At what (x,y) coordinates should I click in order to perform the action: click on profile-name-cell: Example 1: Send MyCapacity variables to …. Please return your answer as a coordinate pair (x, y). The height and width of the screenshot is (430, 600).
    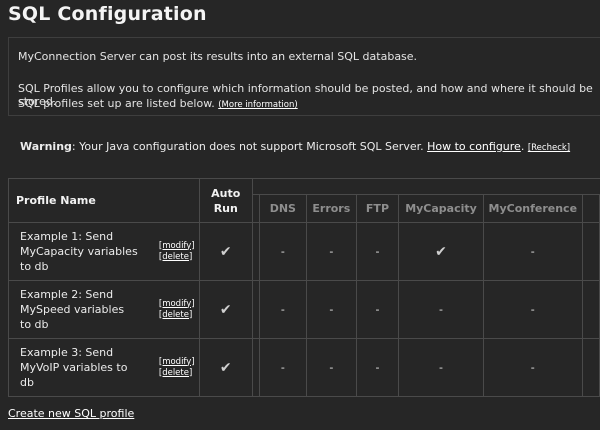
    Looking at the image, I should click on (104, 251).